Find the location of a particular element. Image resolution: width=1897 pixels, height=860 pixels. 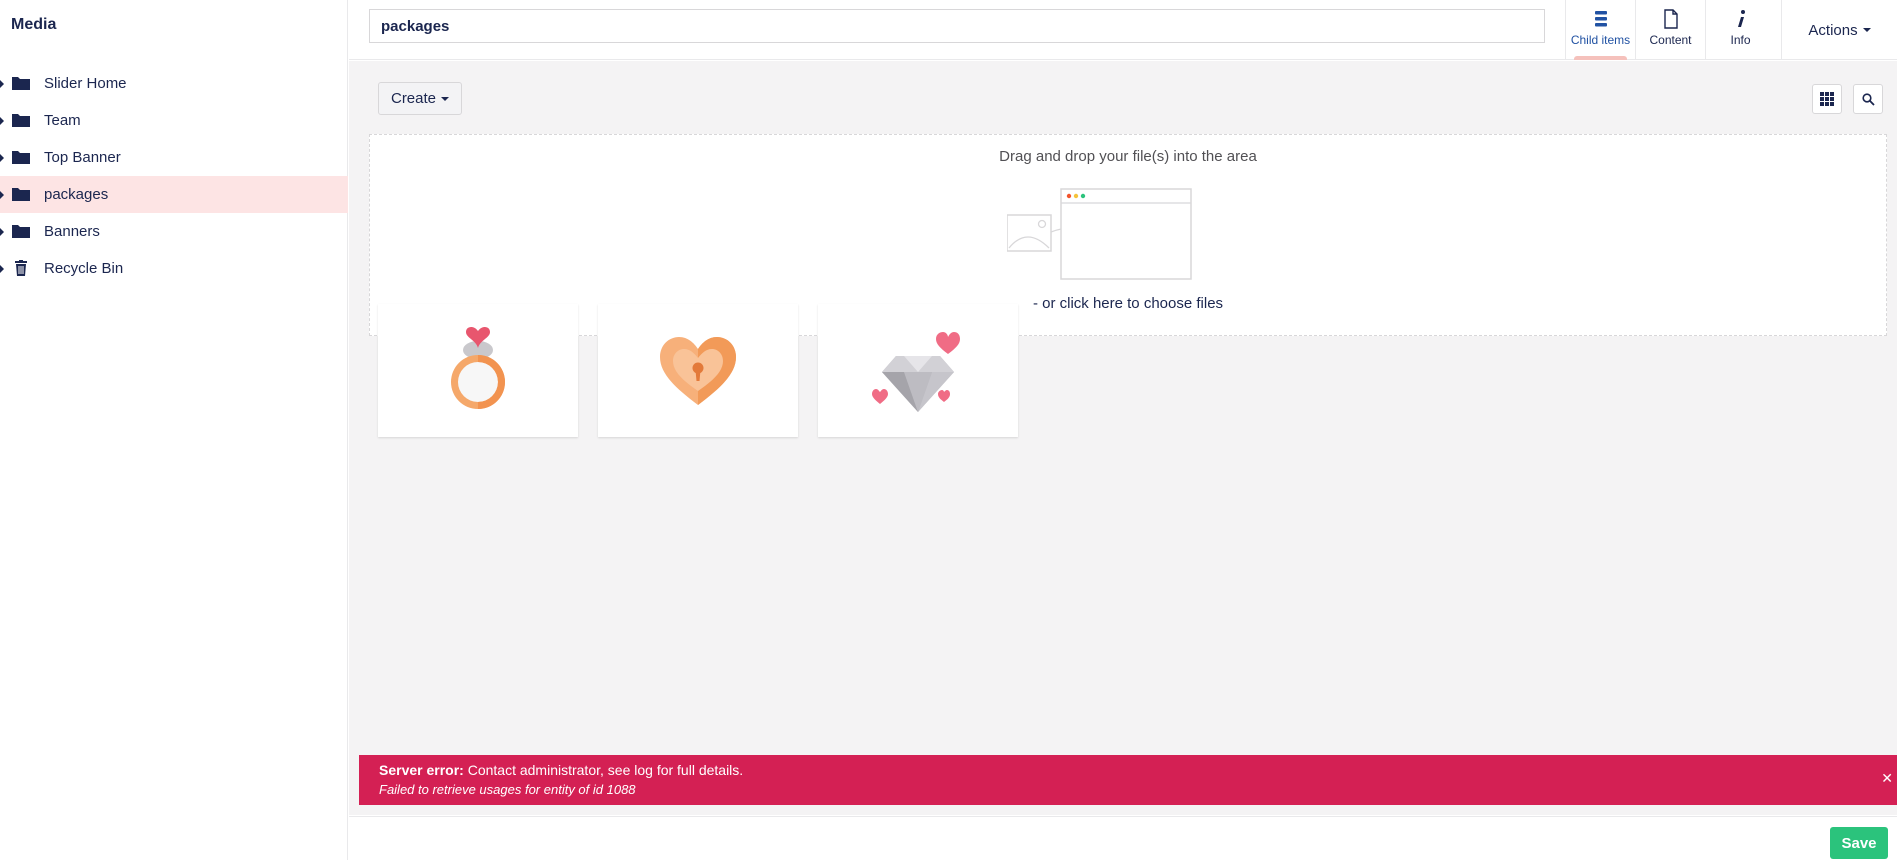

list-icon is located at coordinates (1601, 19).